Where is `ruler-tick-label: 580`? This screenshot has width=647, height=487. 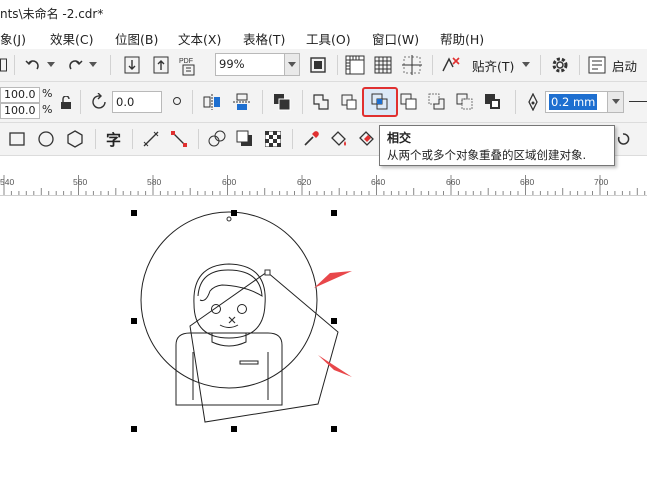 ruler-tick-label: 580 is located at coordinates (154, 182).